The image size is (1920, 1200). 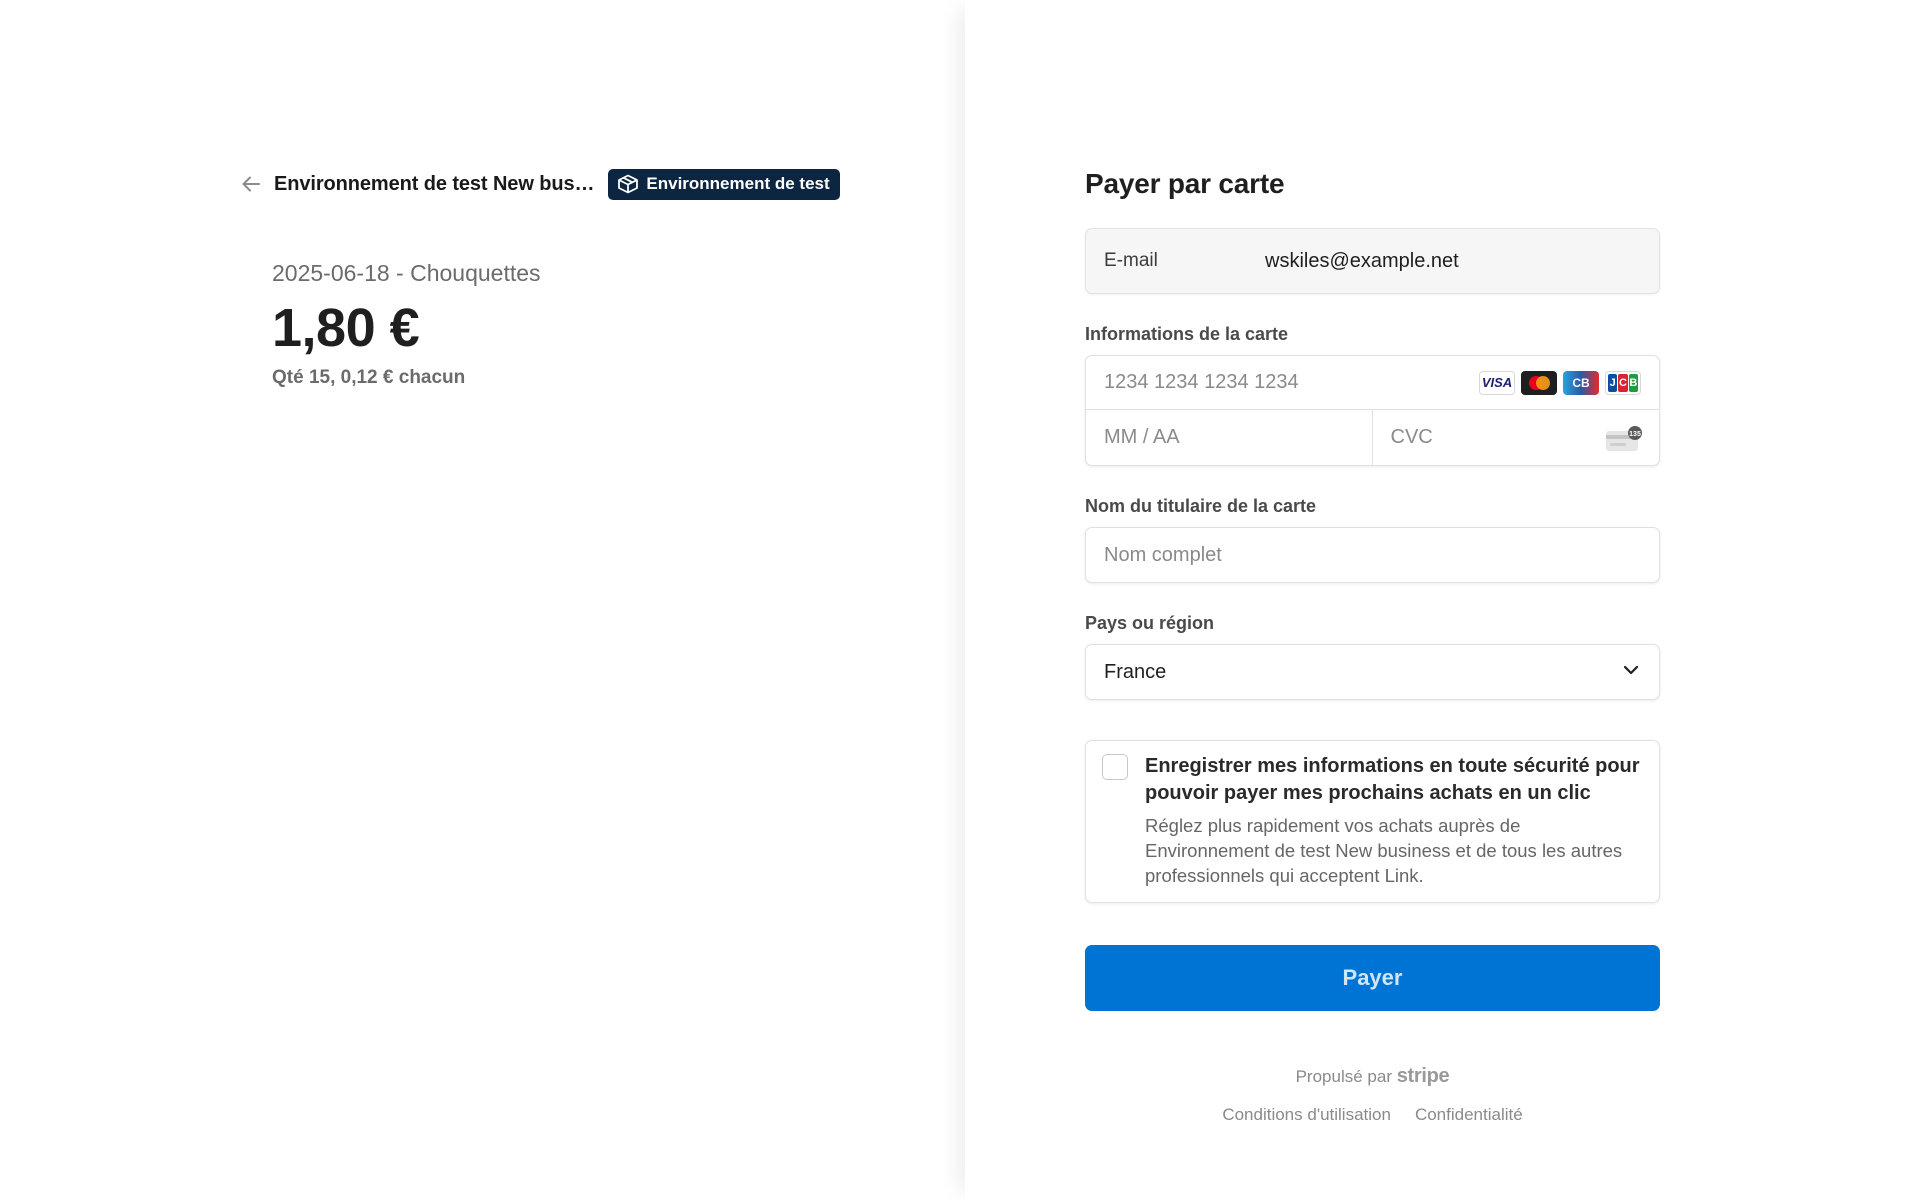 I want to click on expiry-input: MM / AA, so click(x=1229, y=437).